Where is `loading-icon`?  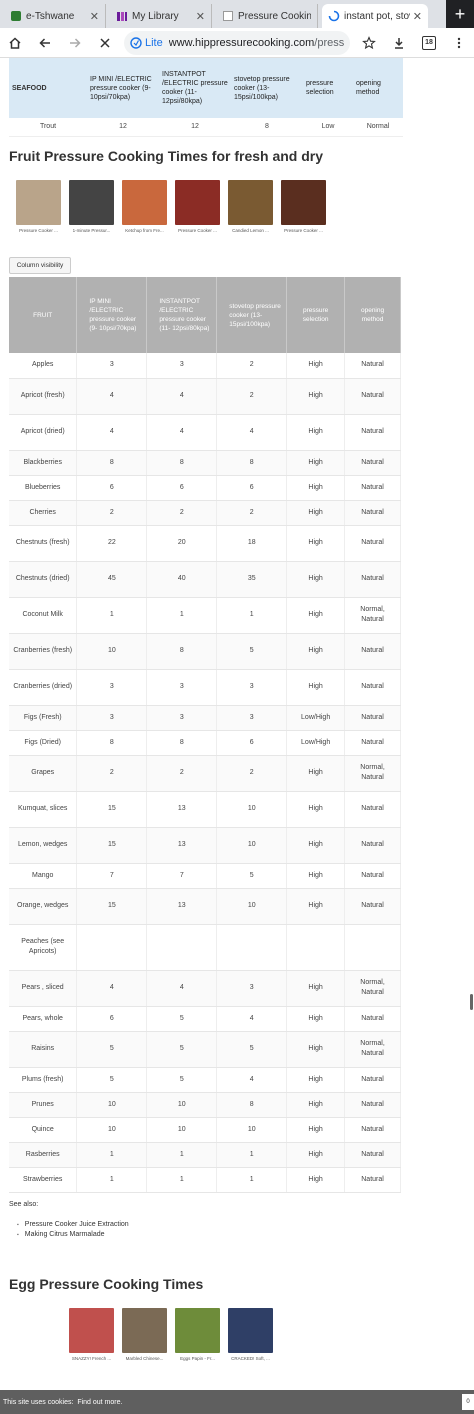
loading-icon is located at coordinates (334, 16).